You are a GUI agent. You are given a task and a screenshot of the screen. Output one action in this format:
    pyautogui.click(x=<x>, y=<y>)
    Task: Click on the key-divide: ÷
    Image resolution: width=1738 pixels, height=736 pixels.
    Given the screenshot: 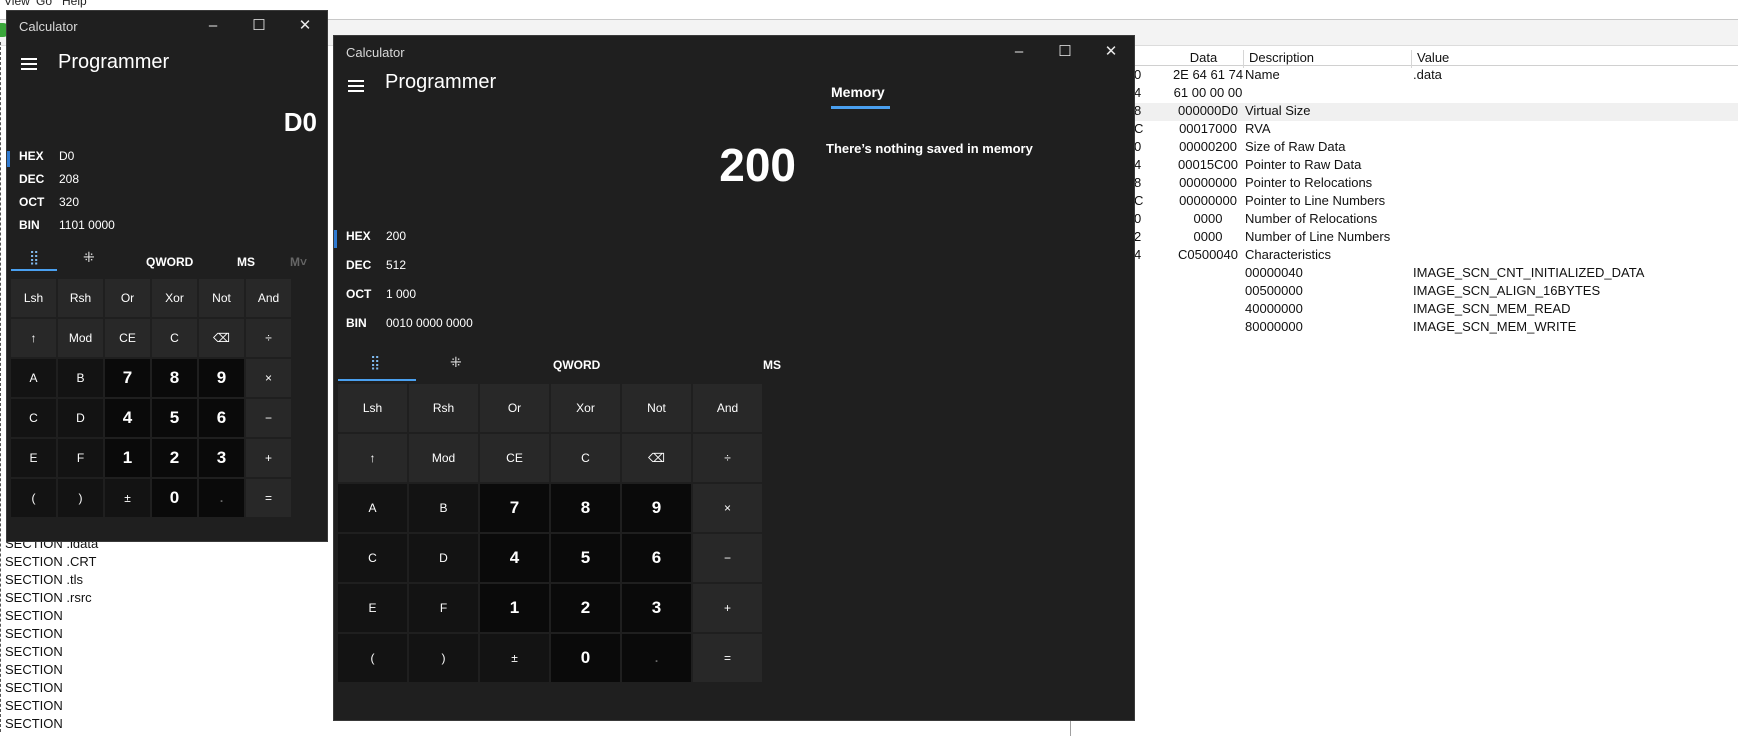 What is the action you would take?
    pyautogui.click(x=727, y=458)
    